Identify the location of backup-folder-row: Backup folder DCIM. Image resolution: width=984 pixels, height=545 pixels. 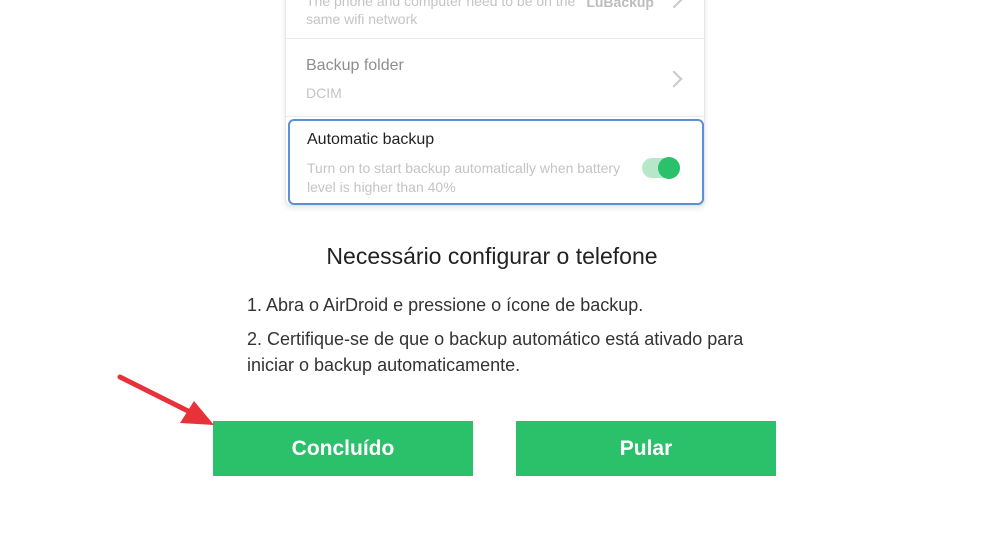
(495, 78).